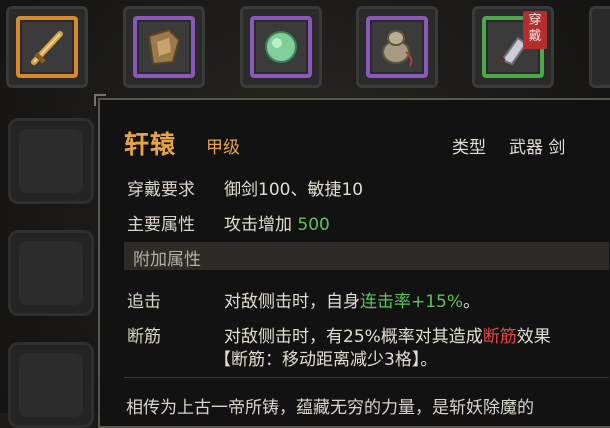 This screenshot has width=610, height=428. I want to click on sword-icon, so click(47, 48).